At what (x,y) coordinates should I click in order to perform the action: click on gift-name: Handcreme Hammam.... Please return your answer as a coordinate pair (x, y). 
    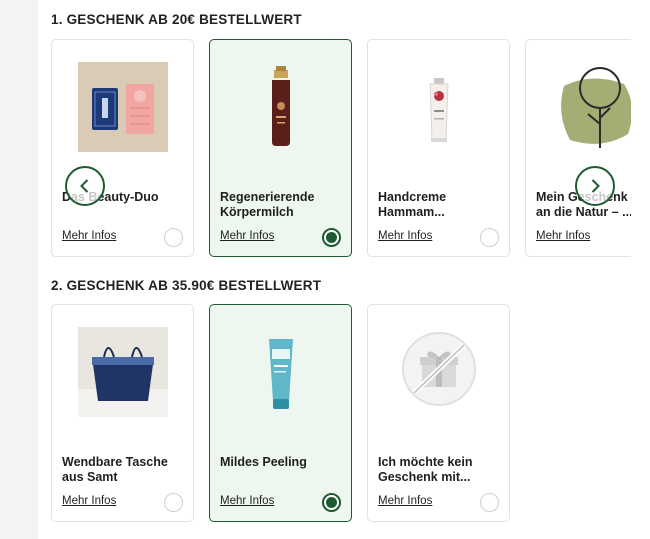
    Looking at the image, I should click on (412, 204).